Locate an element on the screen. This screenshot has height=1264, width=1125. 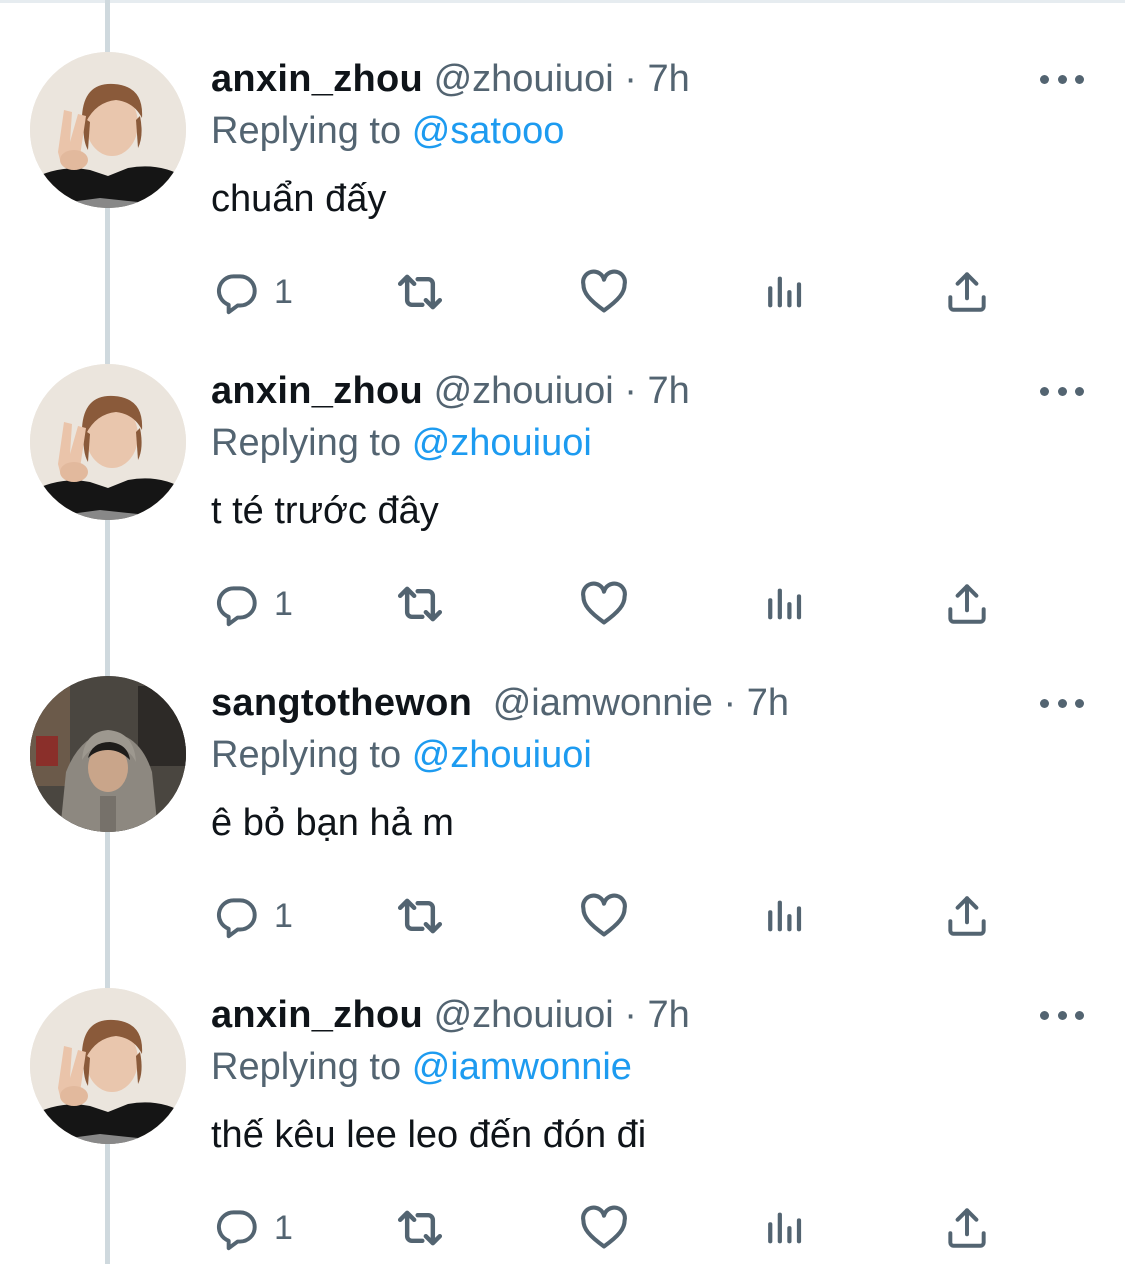
tweet-text: ê bỏ bạn hả m is located at coordinates (332, 823).